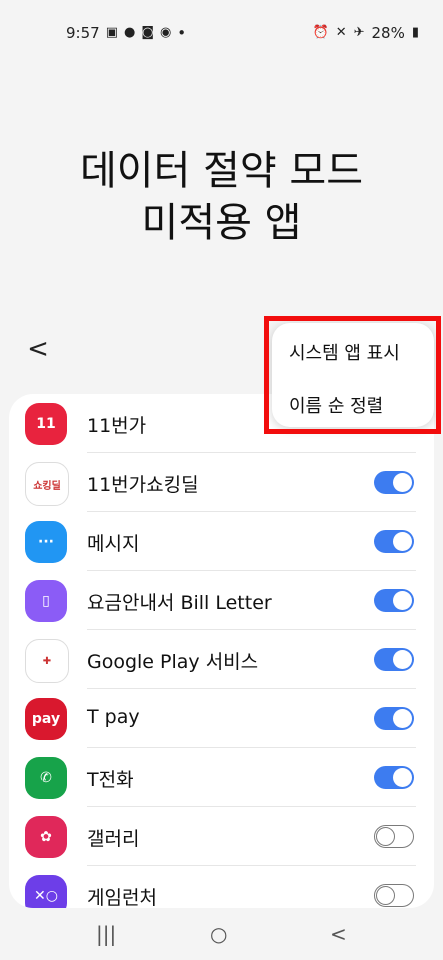  Describe the element at coordinates (221, 887) in the screenshot. I see `list-item: ✕○ 게임런처` at that location.